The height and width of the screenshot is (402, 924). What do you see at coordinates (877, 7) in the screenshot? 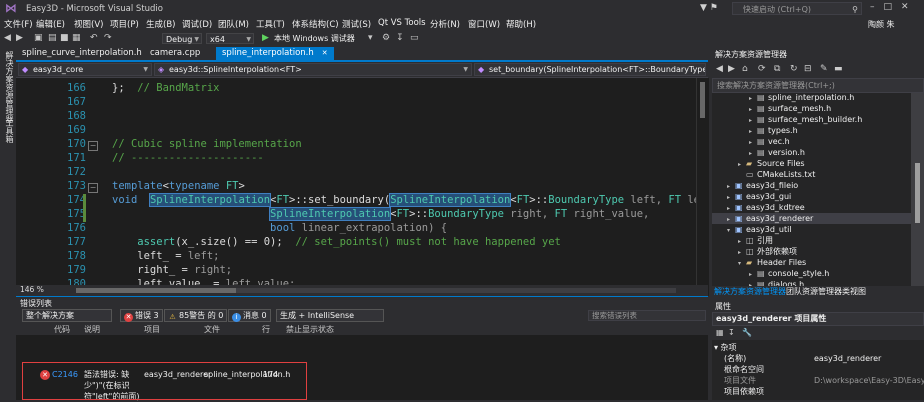
I see `minimize-icon: –` at bounding box center [877, 7].